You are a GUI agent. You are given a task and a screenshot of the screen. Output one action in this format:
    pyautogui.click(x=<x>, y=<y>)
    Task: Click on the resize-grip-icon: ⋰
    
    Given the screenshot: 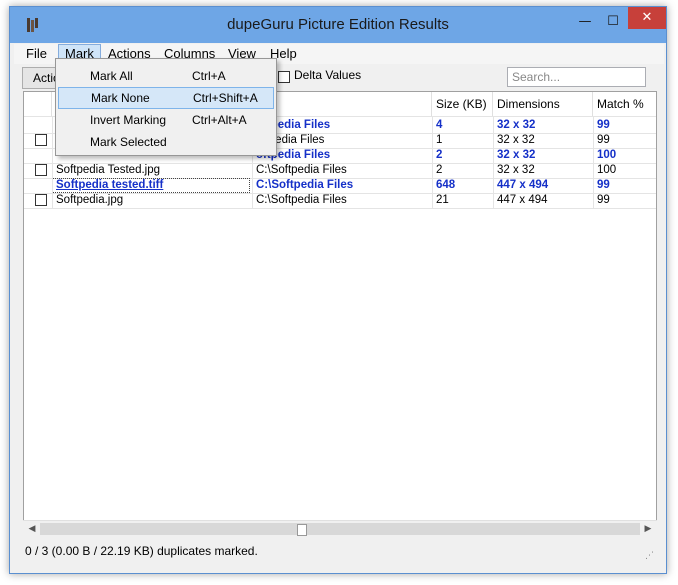 What is the action you would take?
    pyautogui.click(x=649, y=556)
    